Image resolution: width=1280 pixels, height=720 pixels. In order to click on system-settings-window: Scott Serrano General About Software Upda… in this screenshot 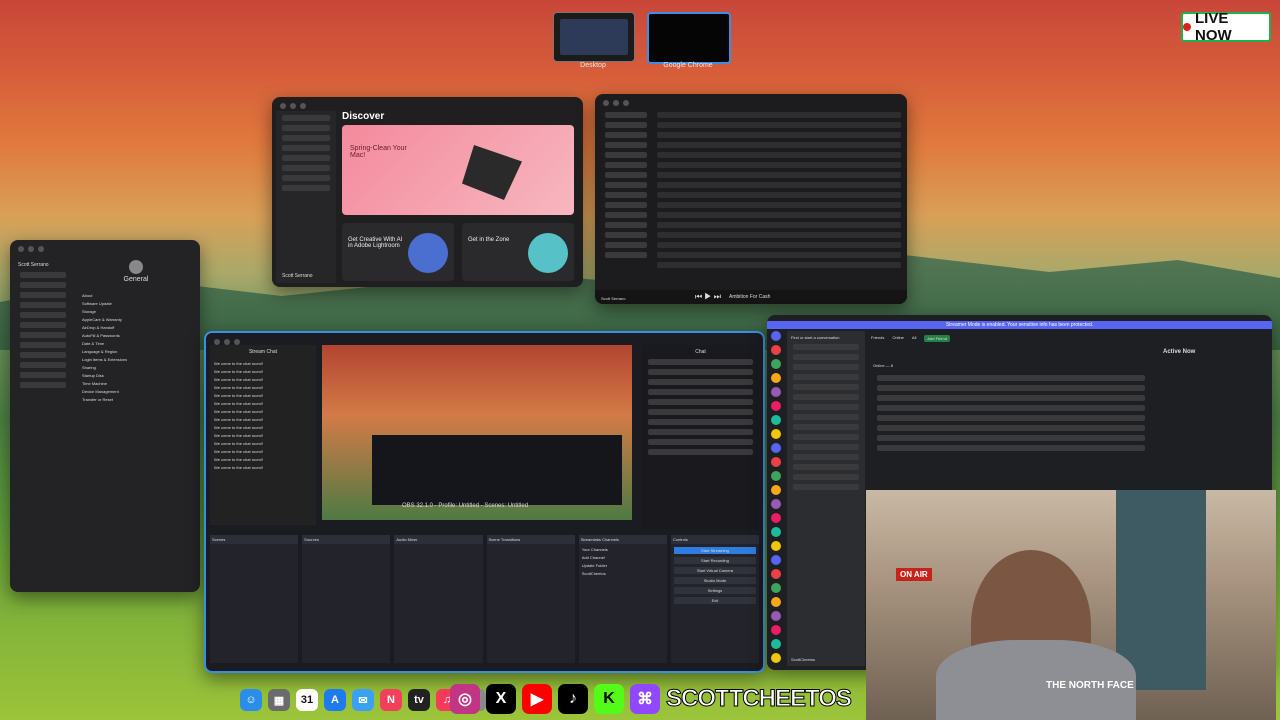, I will do `click(105, 416)`.